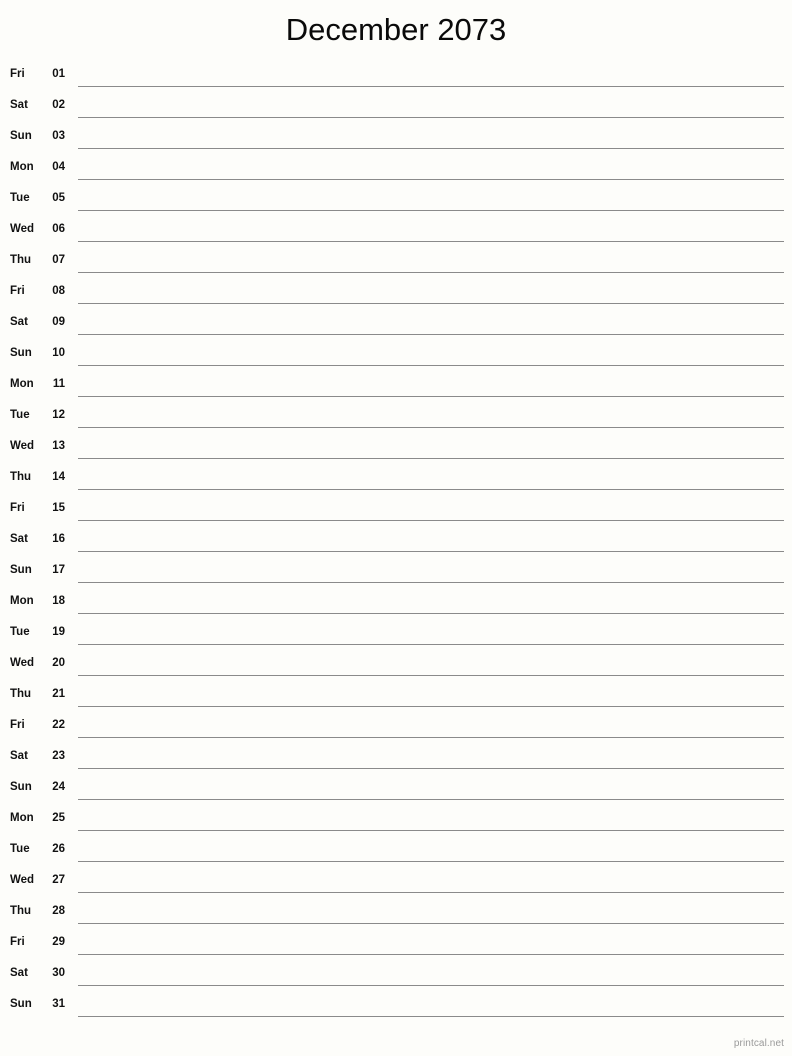 This screenshot has height=1056, width=792. What do you see at coordinates (58, 74) in the screenshot?
I see `date-number: 01` at bounding box center [58, 74].